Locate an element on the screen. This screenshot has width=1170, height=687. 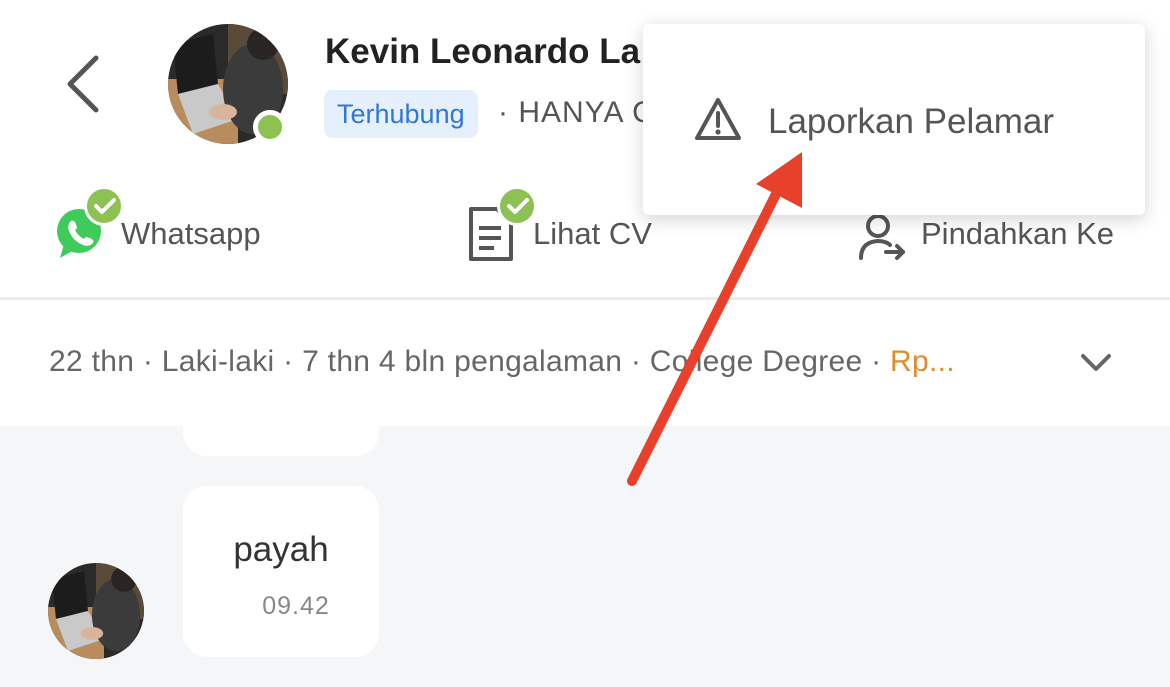
options-popup-menu: Laporkan Pelamar is located at coordinates (894, 119).